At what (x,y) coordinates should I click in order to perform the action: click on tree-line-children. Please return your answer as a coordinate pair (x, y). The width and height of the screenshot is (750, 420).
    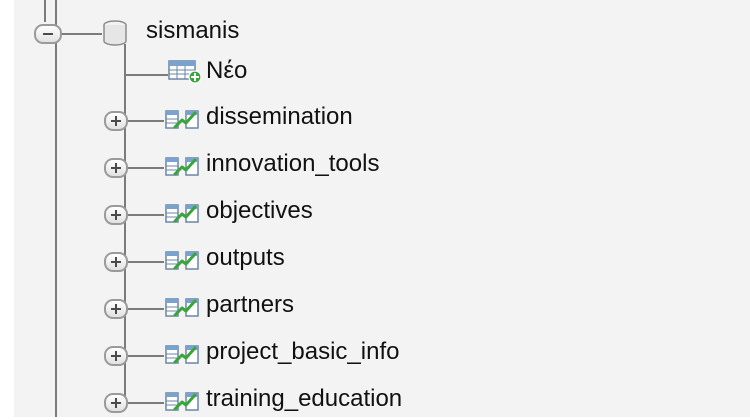
    Looking at the image, I should click on (125, 60).